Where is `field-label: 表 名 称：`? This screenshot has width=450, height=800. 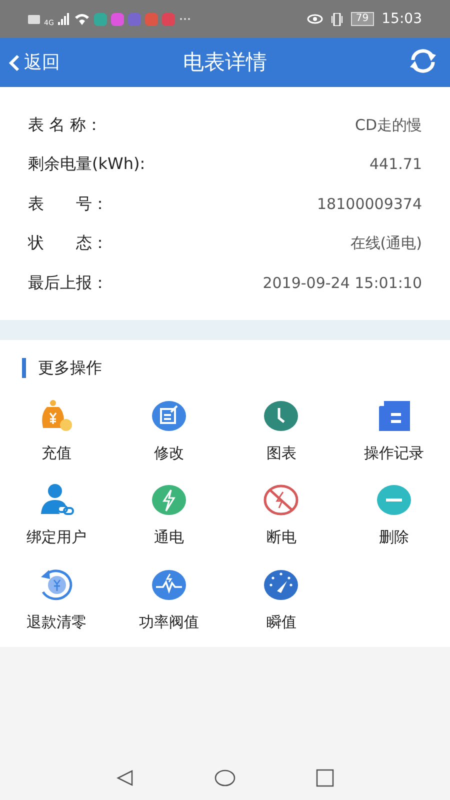
field-label: 表 名 称： is located at coordinates (65, 125).